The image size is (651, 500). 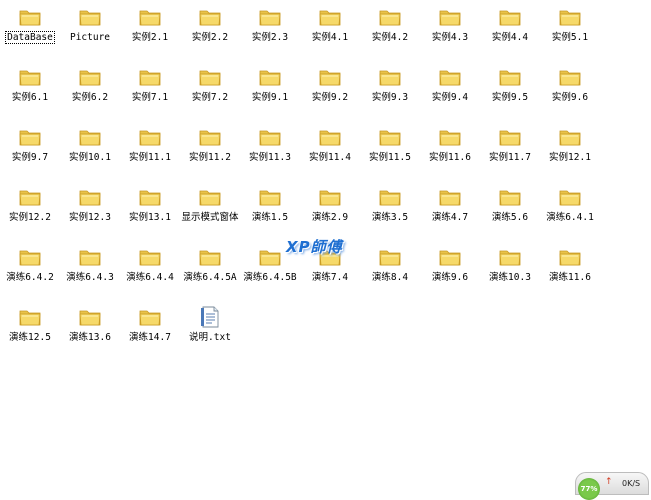 I want to click on folder-item: 实例2.2, so click(x=210, y=29).